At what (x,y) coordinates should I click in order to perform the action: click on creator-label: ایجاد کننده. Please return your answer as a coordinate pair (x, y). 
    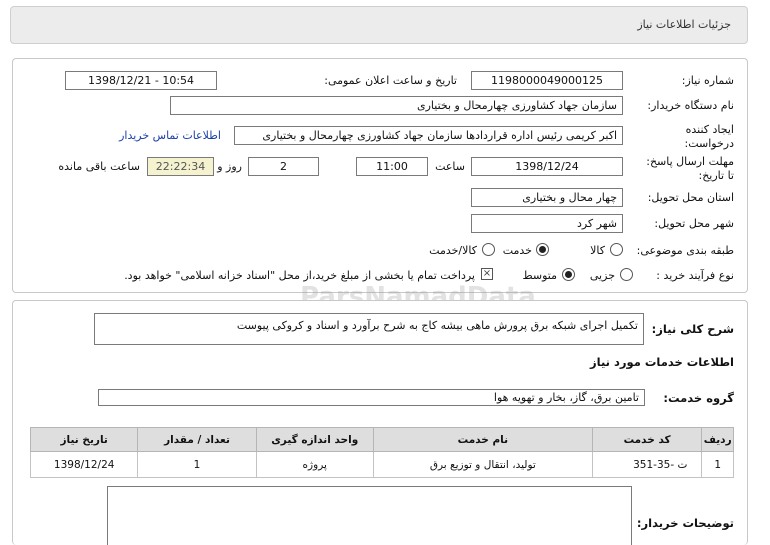
    Looking at the image, I should click on (709, 129).